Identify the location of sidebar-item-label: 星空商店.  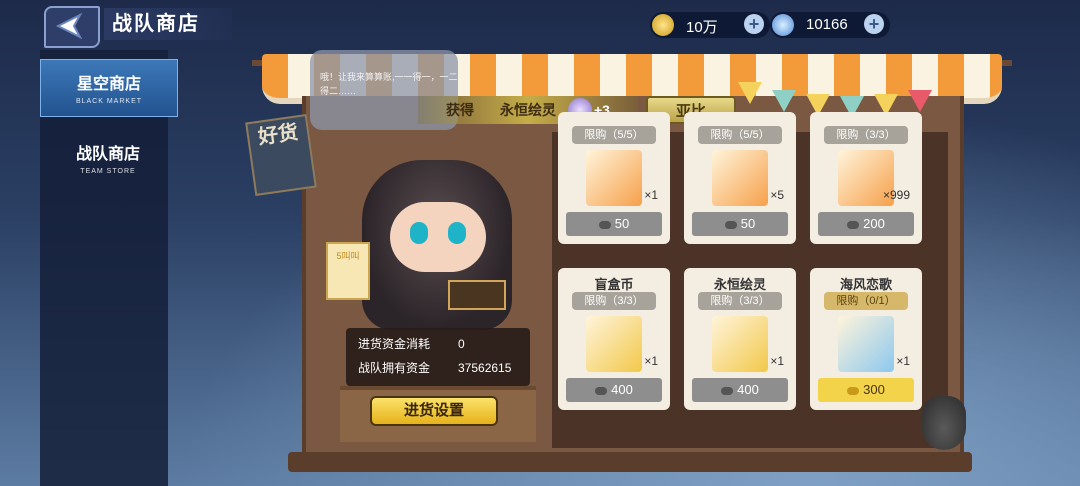
(108, 84).